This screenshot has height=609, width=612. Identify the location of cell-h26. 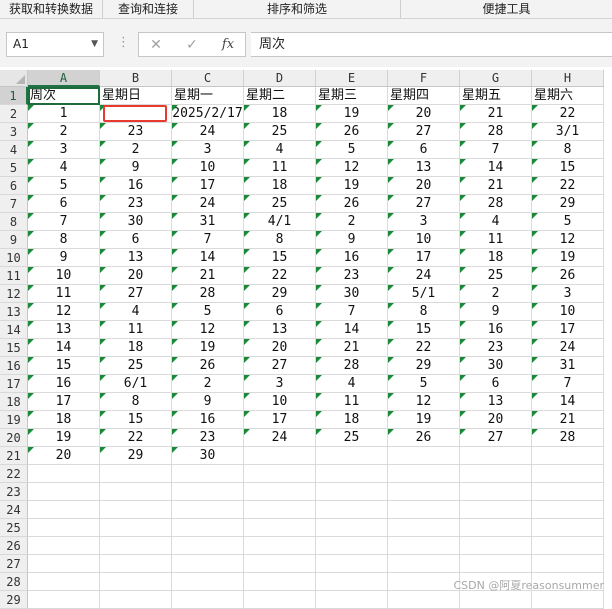
(568, 546).